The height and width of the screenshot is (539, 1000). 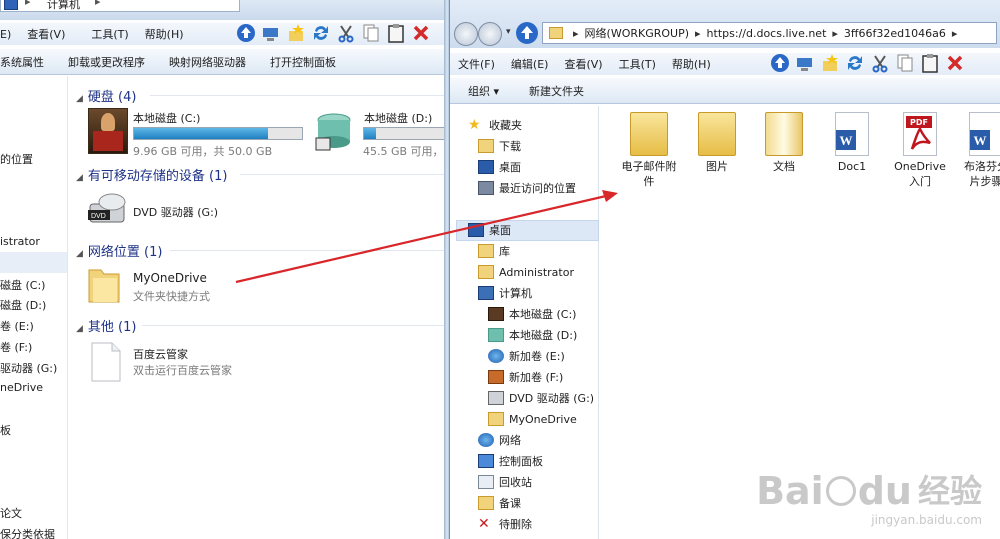 I want to click on annotation-arrow, so click(x=426, y=237).